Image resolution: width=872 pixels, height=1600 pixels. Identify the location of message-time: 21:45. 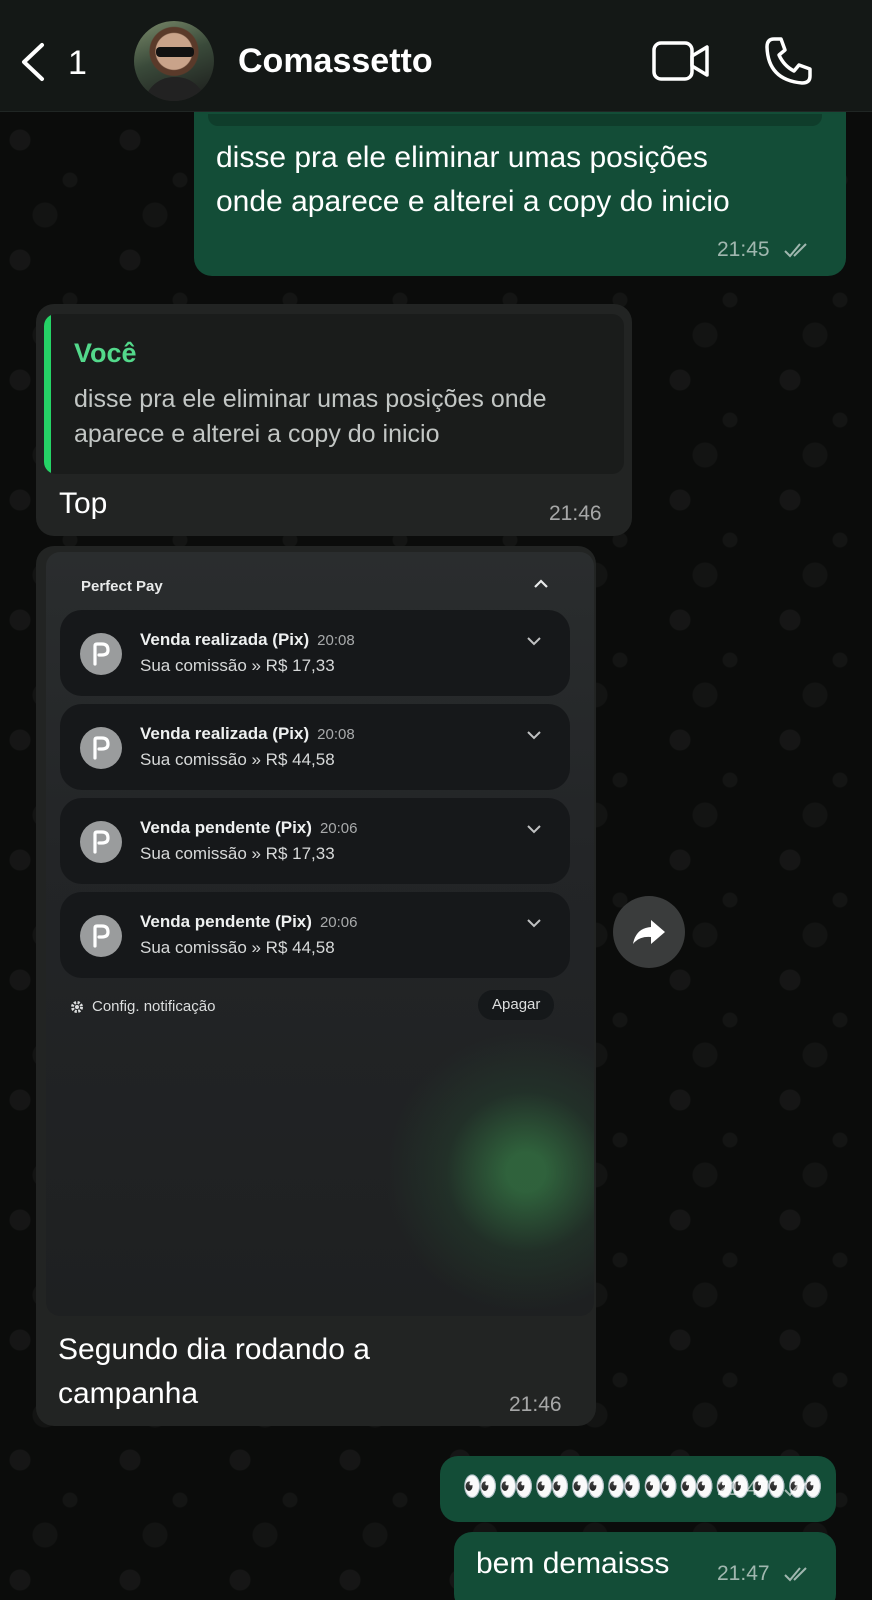
(743, 249).